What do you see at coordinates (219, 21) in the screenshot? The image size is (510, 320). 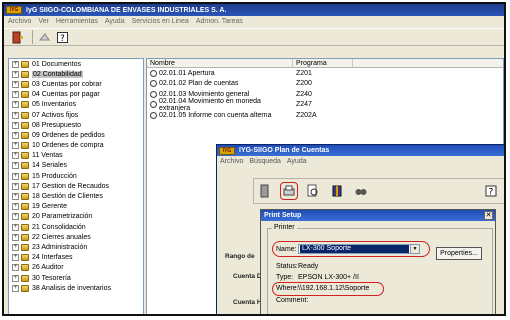 I see `menu-admon-tareas: Admon. Tareas` at bounding box center [219, 21].